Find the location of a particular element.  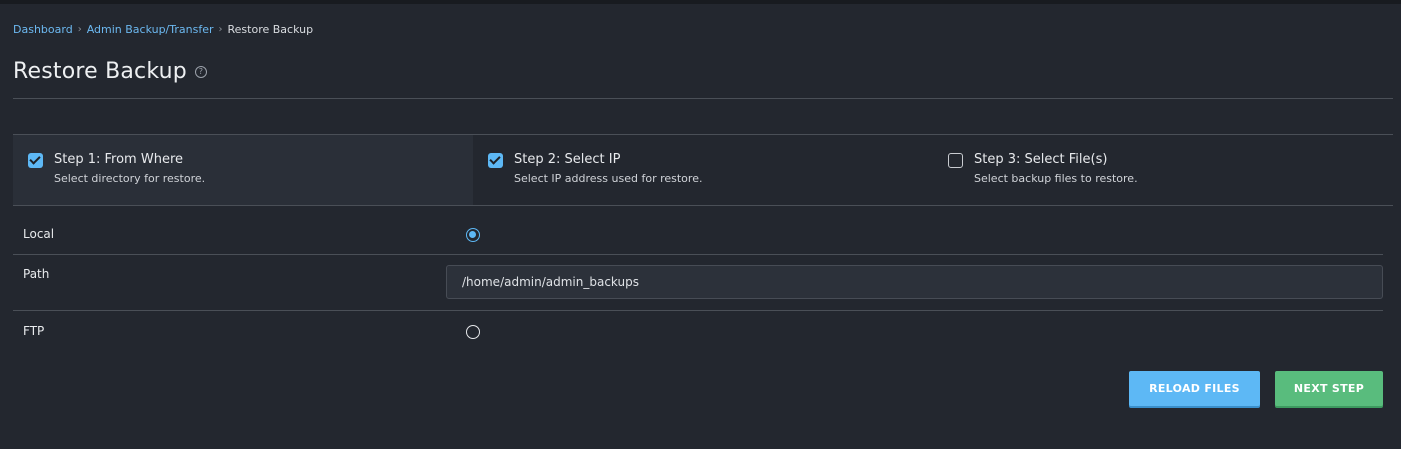

local-label: Local is located at coordinates (39, 234).